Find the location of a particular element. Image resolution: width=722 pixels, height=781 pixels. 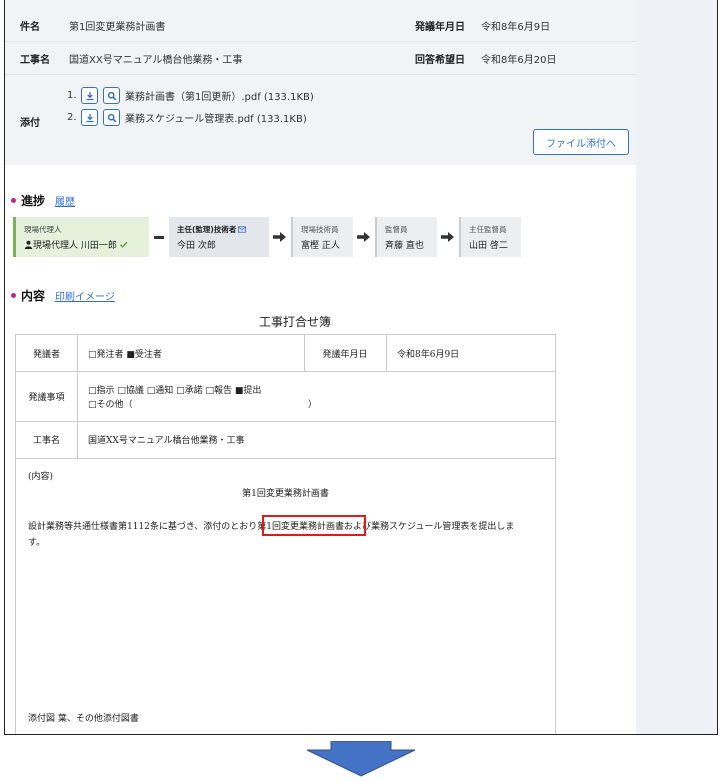

attachment-number: 1. is located at coordinates (72, 95).